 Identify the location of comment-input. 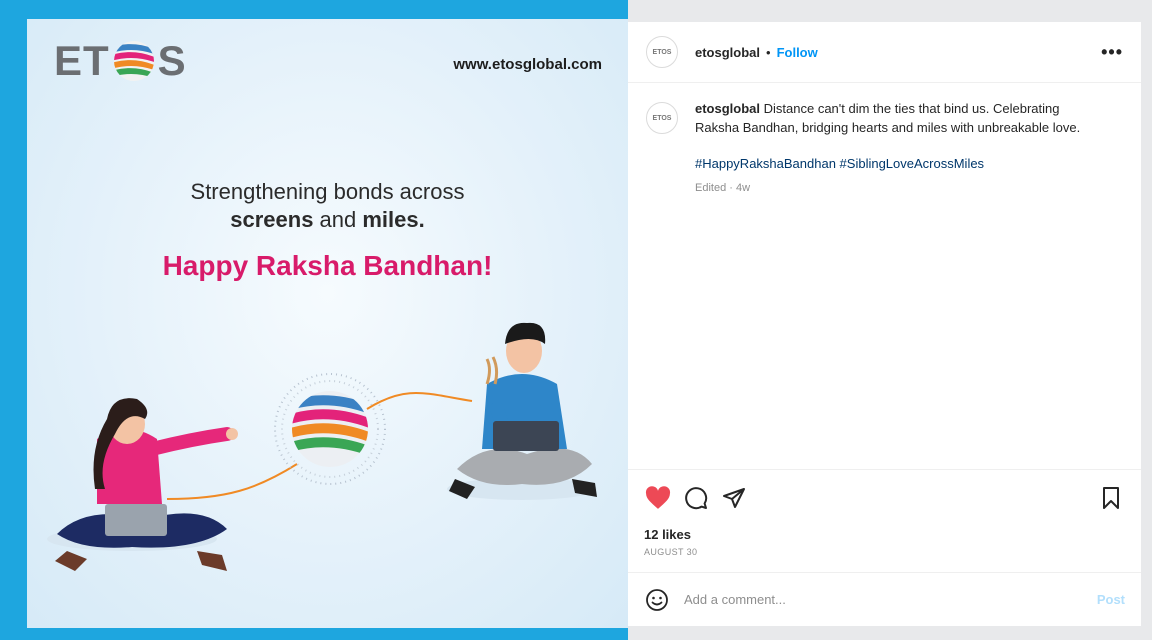
(890, 599).